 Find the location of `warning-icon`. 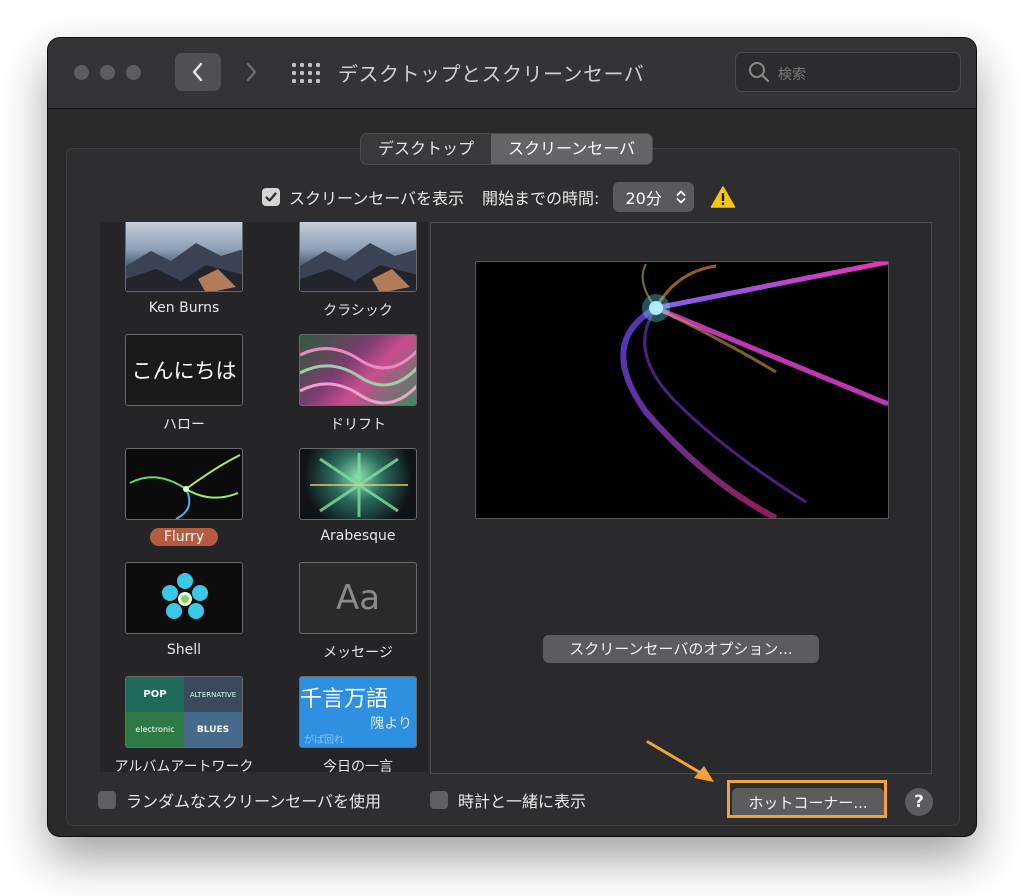

warning-icon is located at coordinates (723, 197).